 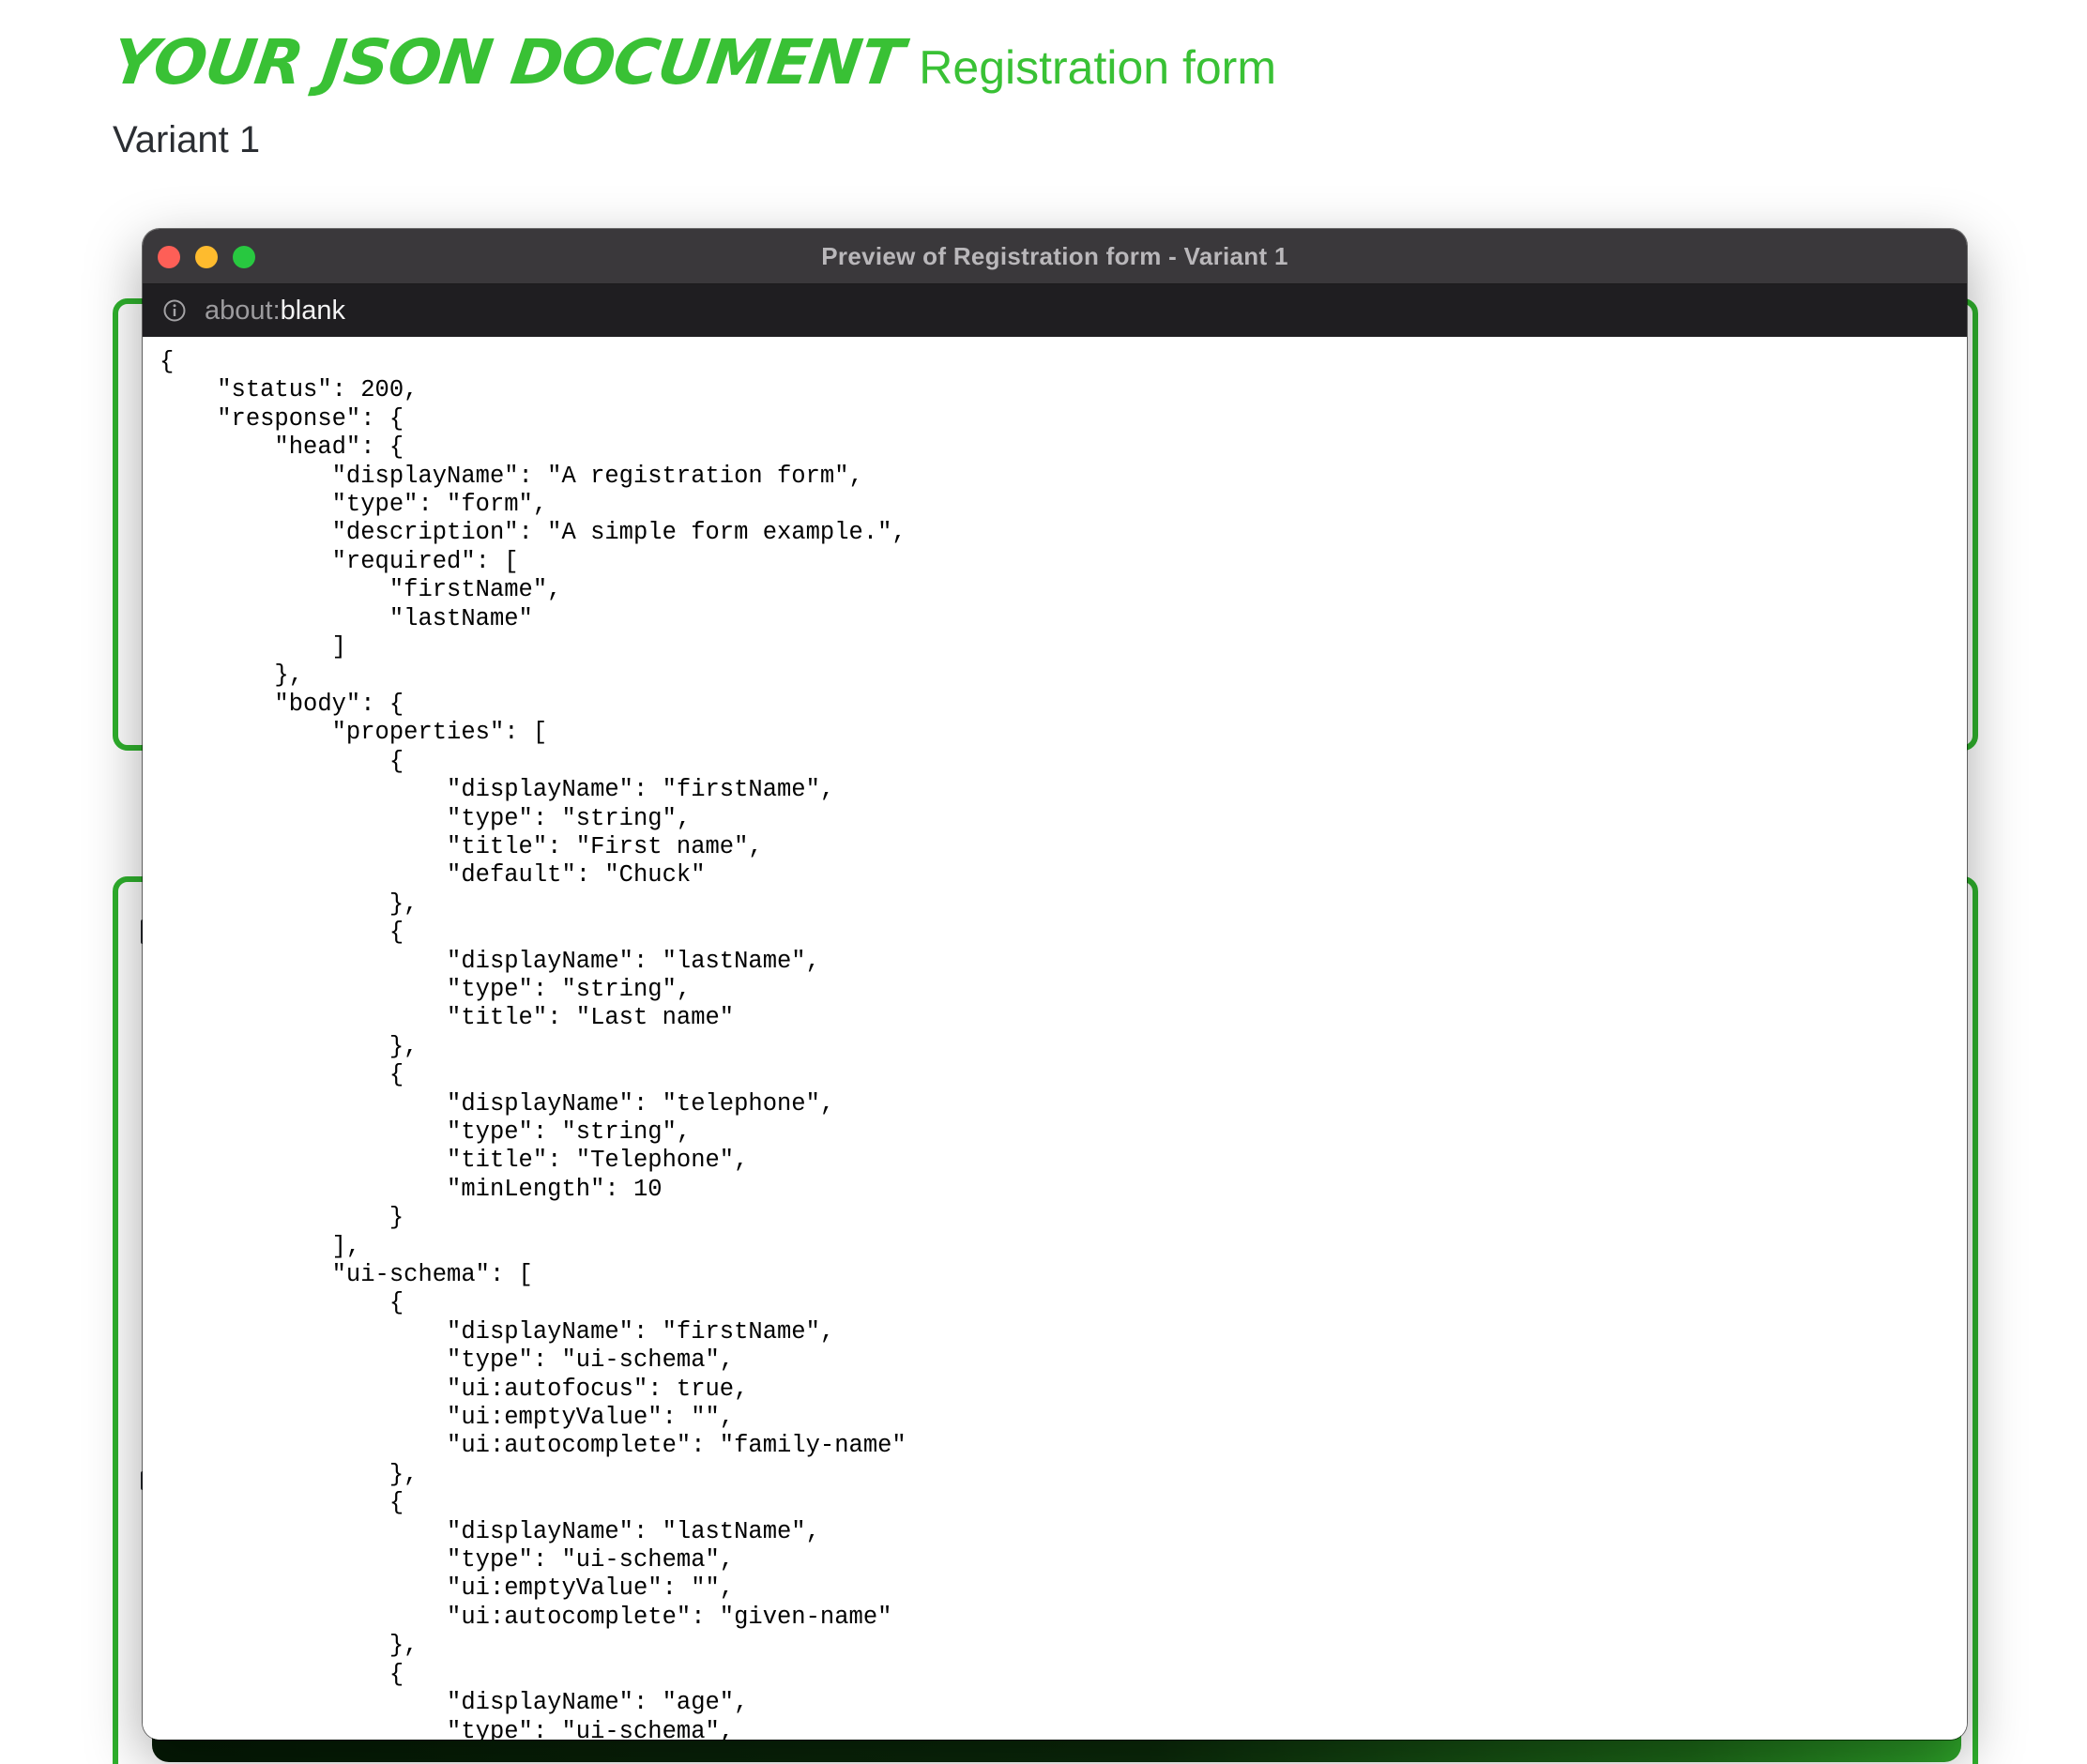 I want to click on window-titlebar: Preview of Registration form - Variant 1, so click(x=1055, y=256).